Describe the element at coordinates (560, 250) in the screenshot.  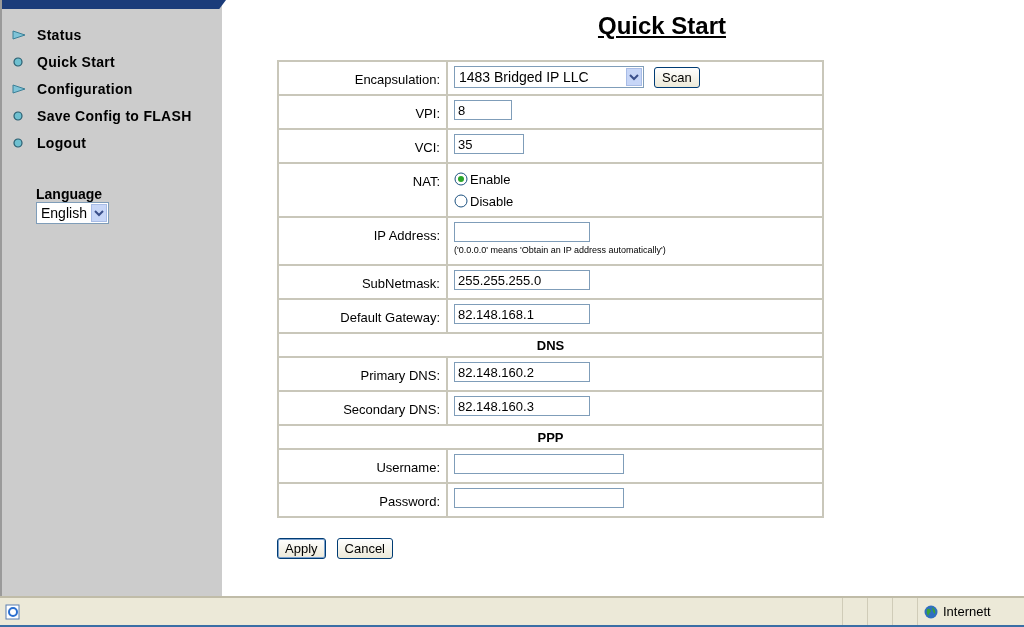
I see `field-hint: ('0.0.0.0' means 'Obtain an IP address automatically')` at that location.